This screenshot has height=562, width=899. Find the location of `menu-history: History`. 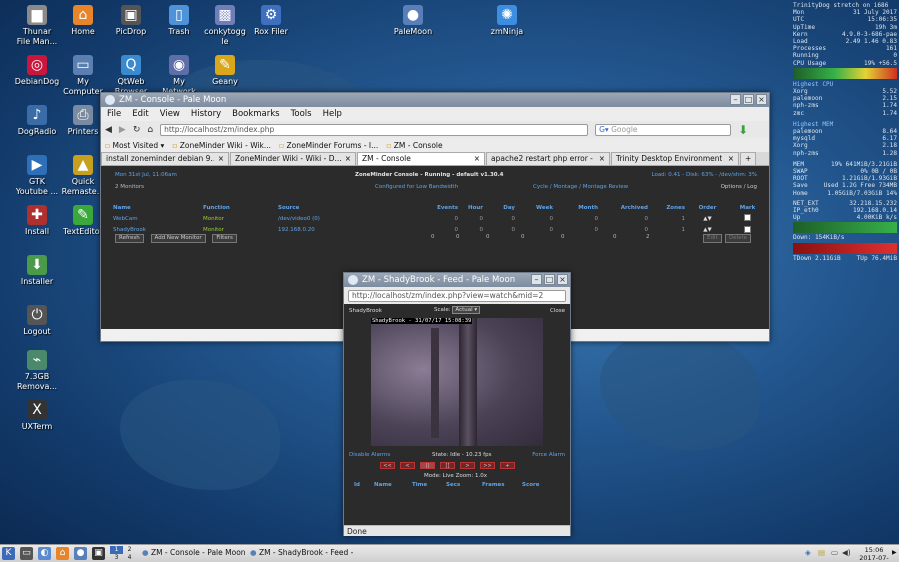

menu-history: History is located at coordinates (206, 114).